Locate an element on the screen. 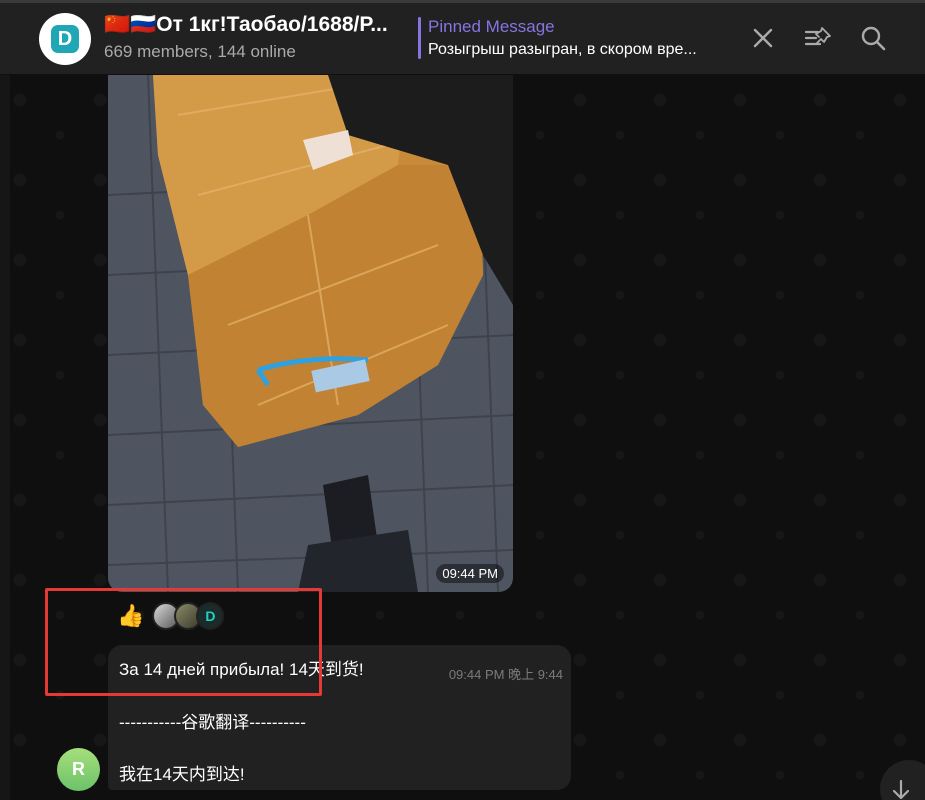  chat-member-count: 669 members, 144 online is located at coordinates (200, 51).